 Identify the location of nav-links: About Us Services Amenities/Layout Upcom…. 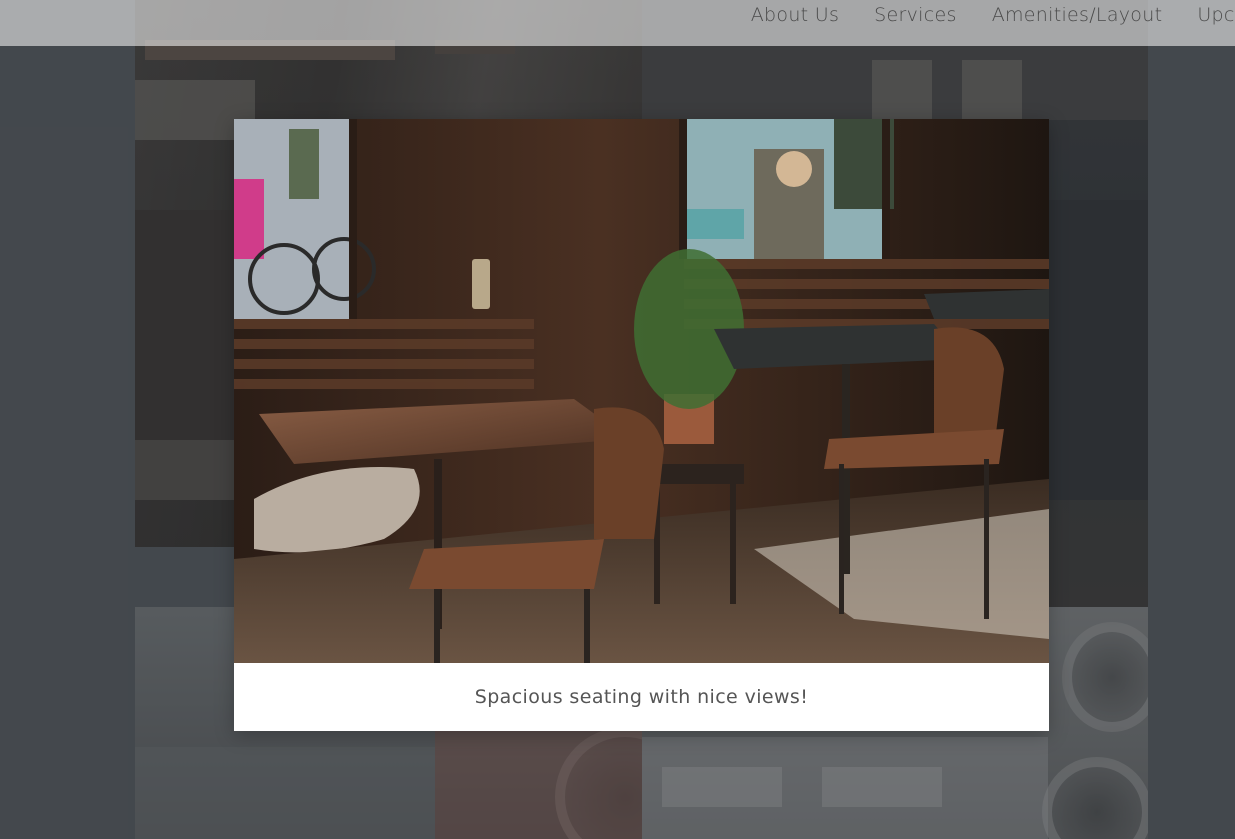
(993, 15).